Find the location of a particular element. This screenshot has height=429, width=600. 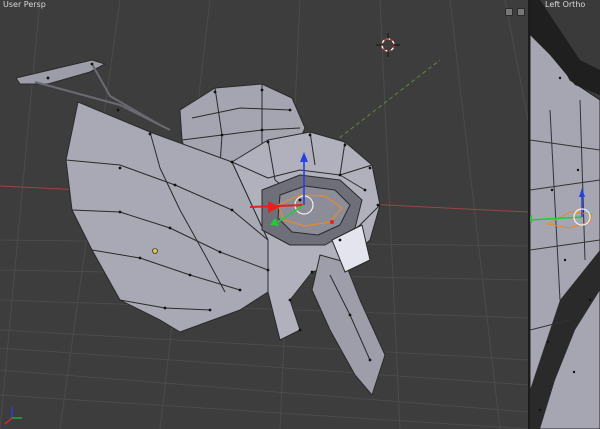

3d-cursor-icon is located at coordinates (388, 45).